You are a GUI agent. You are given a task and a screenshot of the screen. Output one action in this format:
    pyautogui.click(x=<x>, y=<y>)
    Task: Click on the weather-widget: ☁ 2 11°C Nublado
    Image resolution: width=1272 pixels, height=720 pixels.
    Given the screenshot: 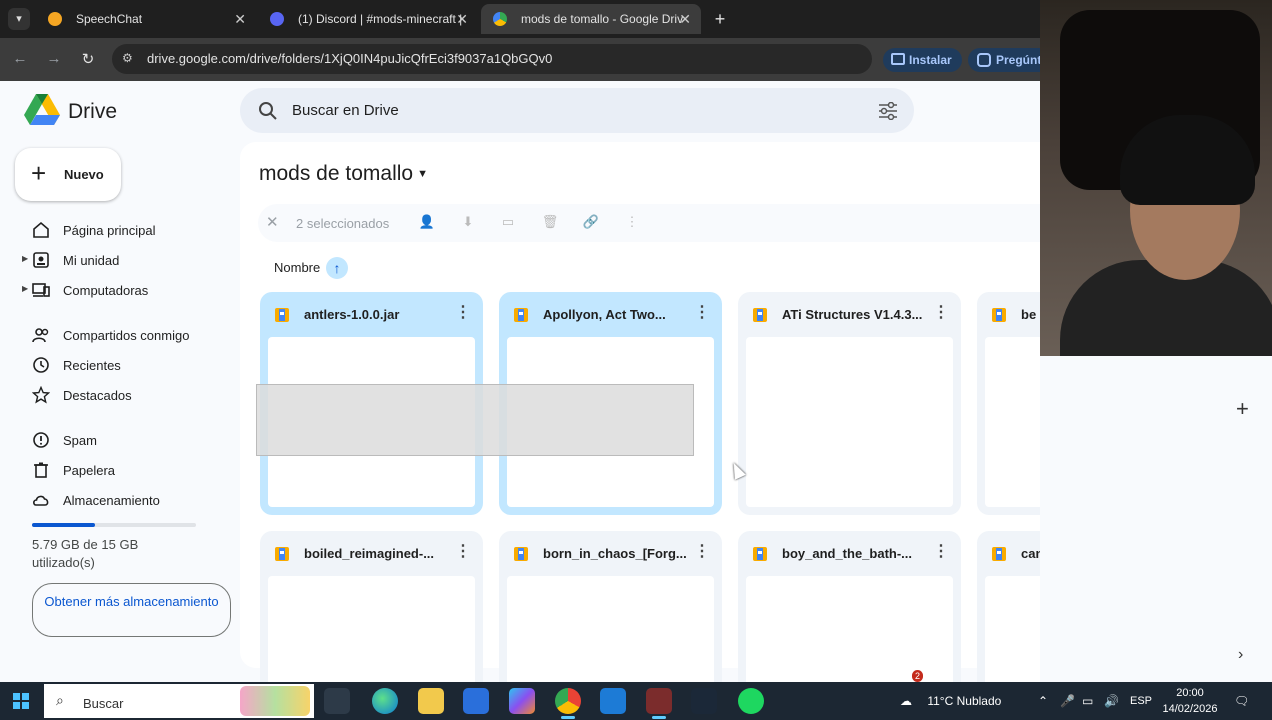 What is the action you would take?
    pyautogui.click(x=950, y=695)
    